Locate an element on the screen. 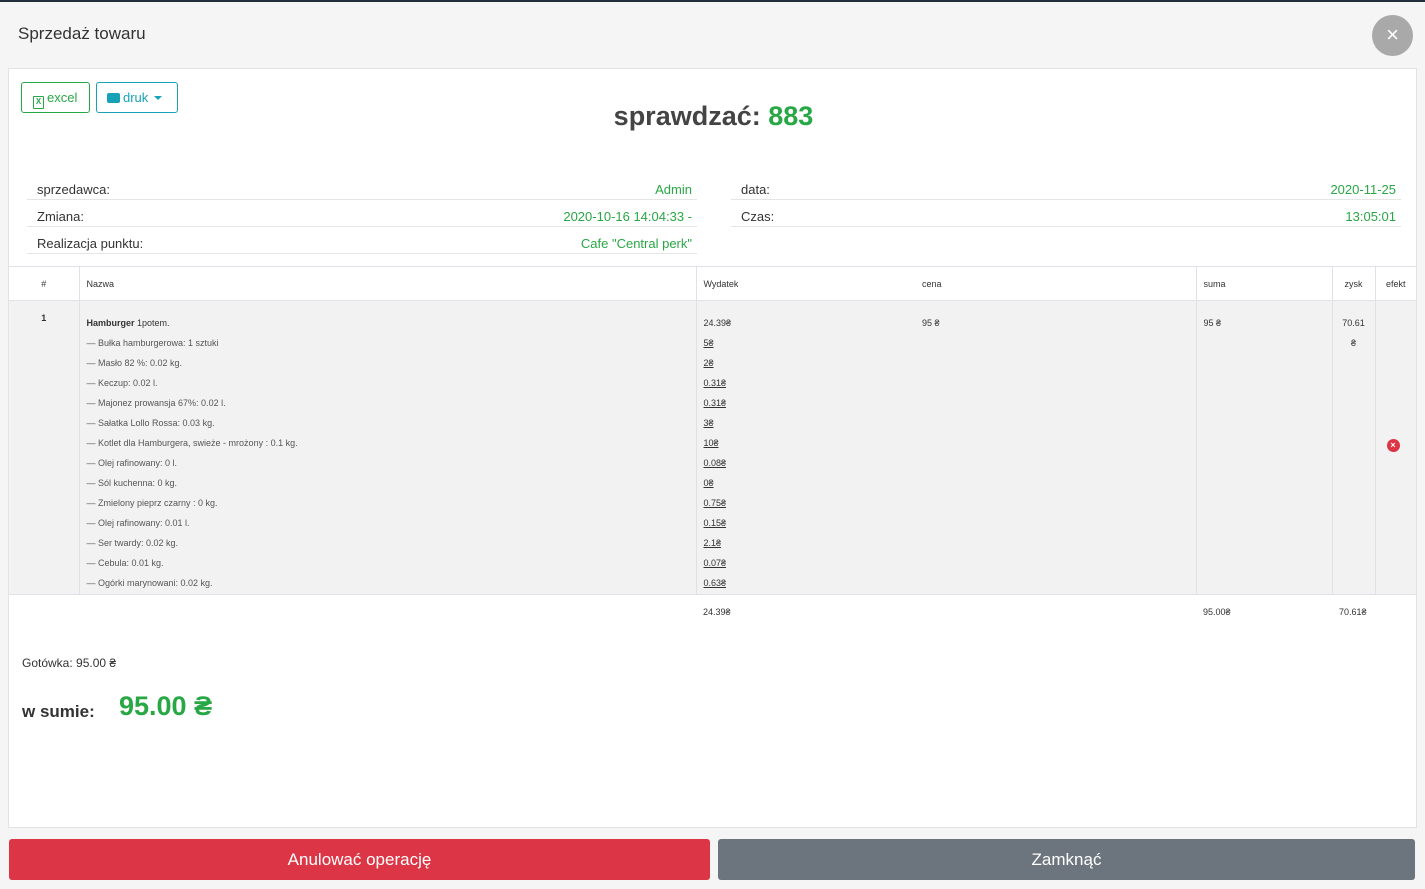 This screenshot has height=889, width=1425. ingredient-item: — Bułka hamburgerowa: 1 sztuki is located at coordinates (152, 343).